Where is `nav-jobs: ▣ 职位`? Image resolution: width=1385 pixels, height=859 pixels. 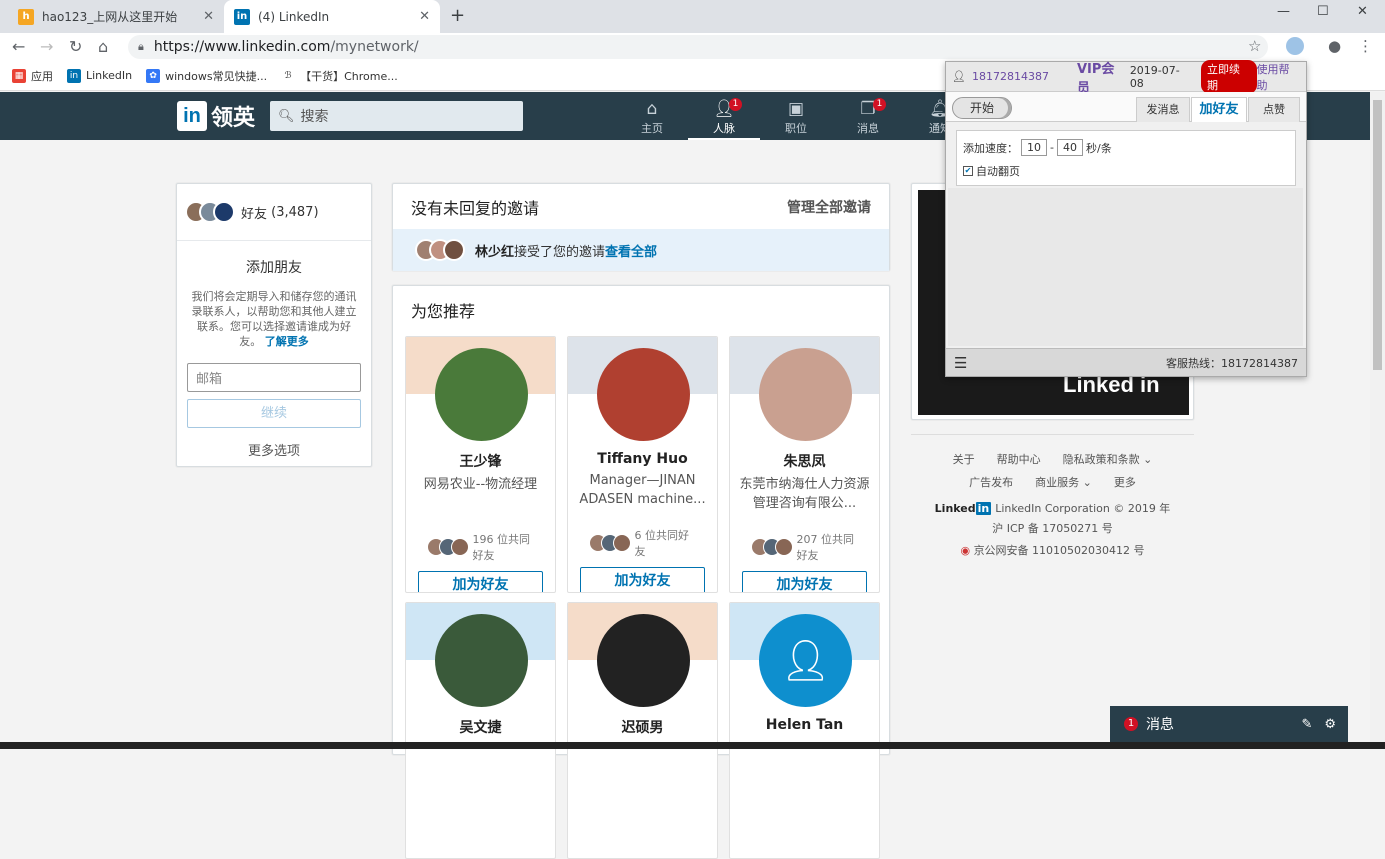
nav-jobs: ▣ 职位 is located at coordinates (796, 119).